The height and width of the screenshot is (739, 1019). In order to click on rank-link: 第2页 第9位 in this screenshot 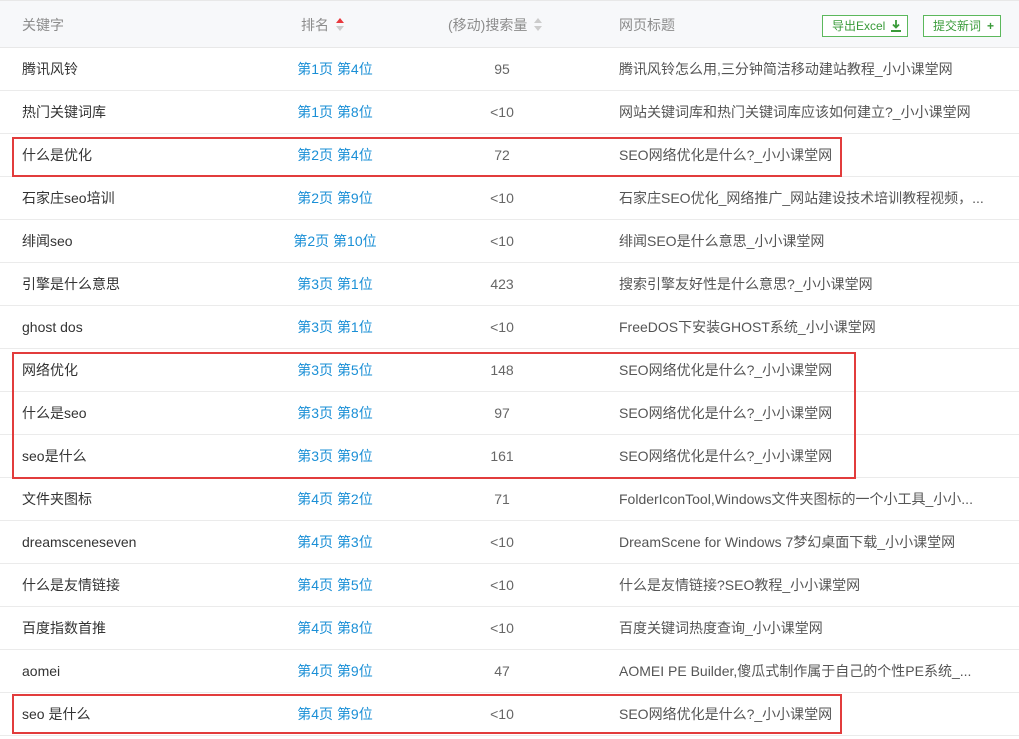, I will do `click(335, 198)`.